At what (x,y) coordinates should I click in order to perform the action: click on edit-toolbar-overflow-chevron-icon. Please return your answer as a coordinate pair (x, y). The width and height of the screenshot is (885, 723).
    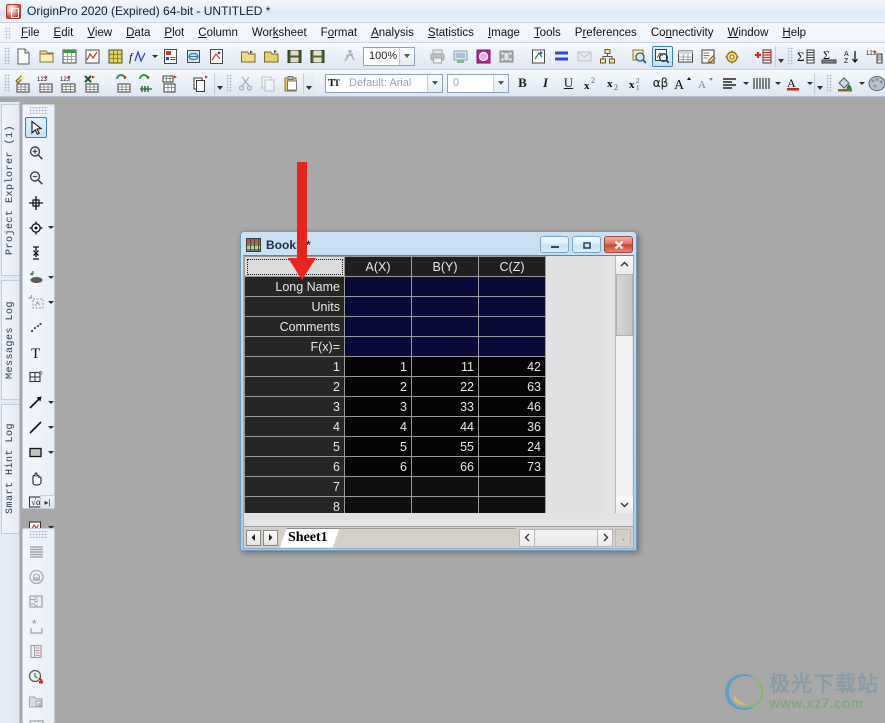
    Looking at the image, I should click on (308, 83).